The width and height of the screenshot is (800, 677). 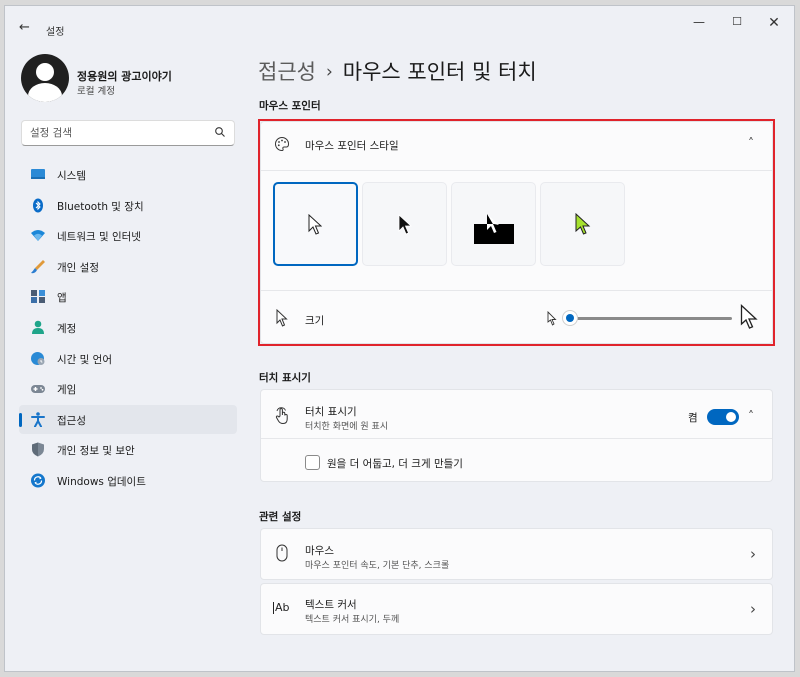 What do you see at coordinates (774, 24) in the screenshot?
I see `close-button: ✕` at bounding box center [774, 24].